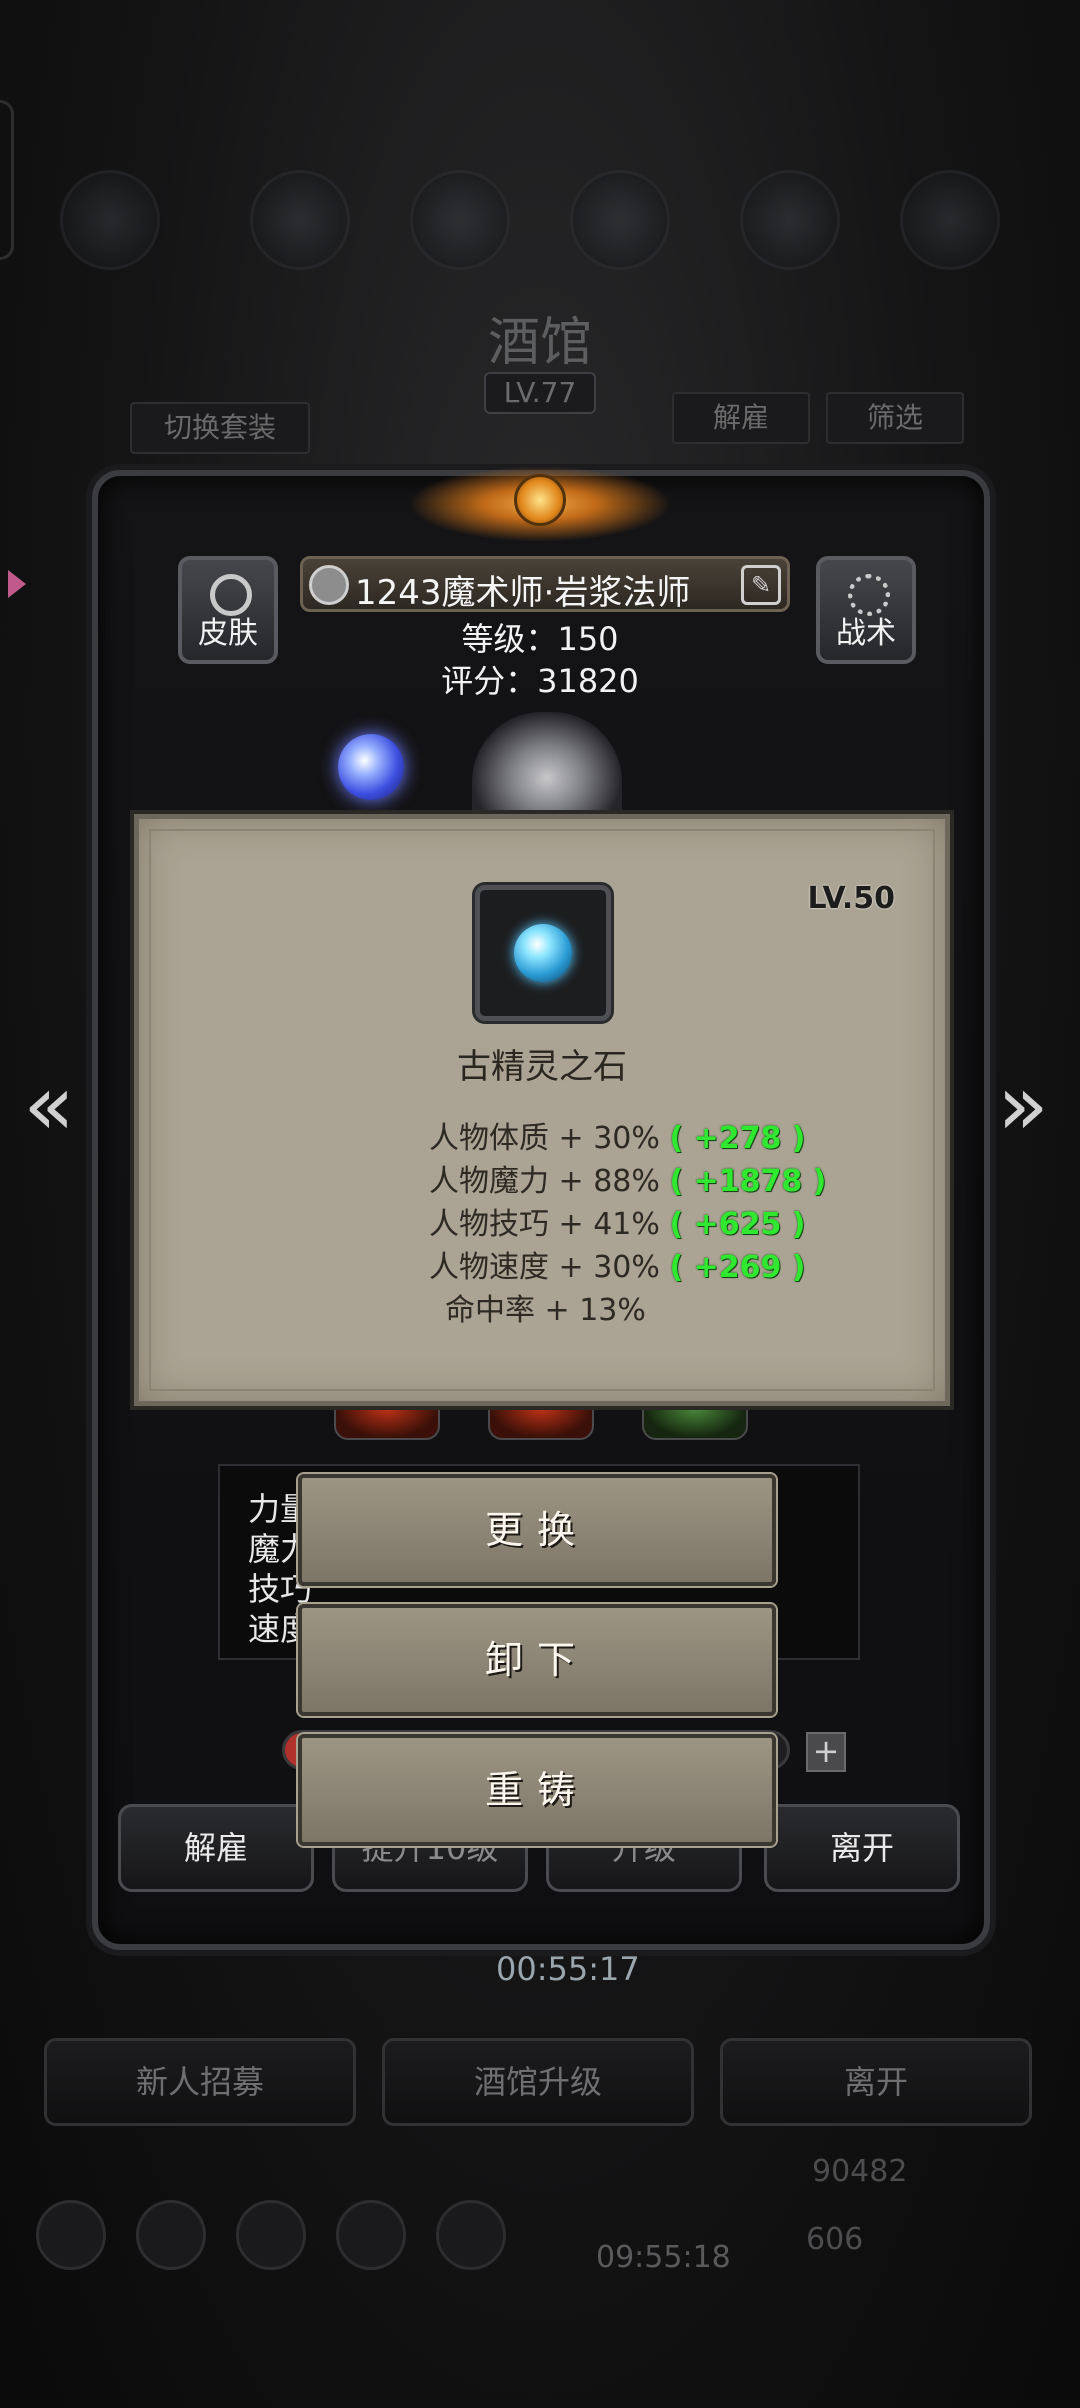 This screenshot has width=1080, height=2408. What do you see at coordinates (542, 1067) in the screenshot?
I see `item-name: 古精灵之石` at bounding box center [542, 1067].